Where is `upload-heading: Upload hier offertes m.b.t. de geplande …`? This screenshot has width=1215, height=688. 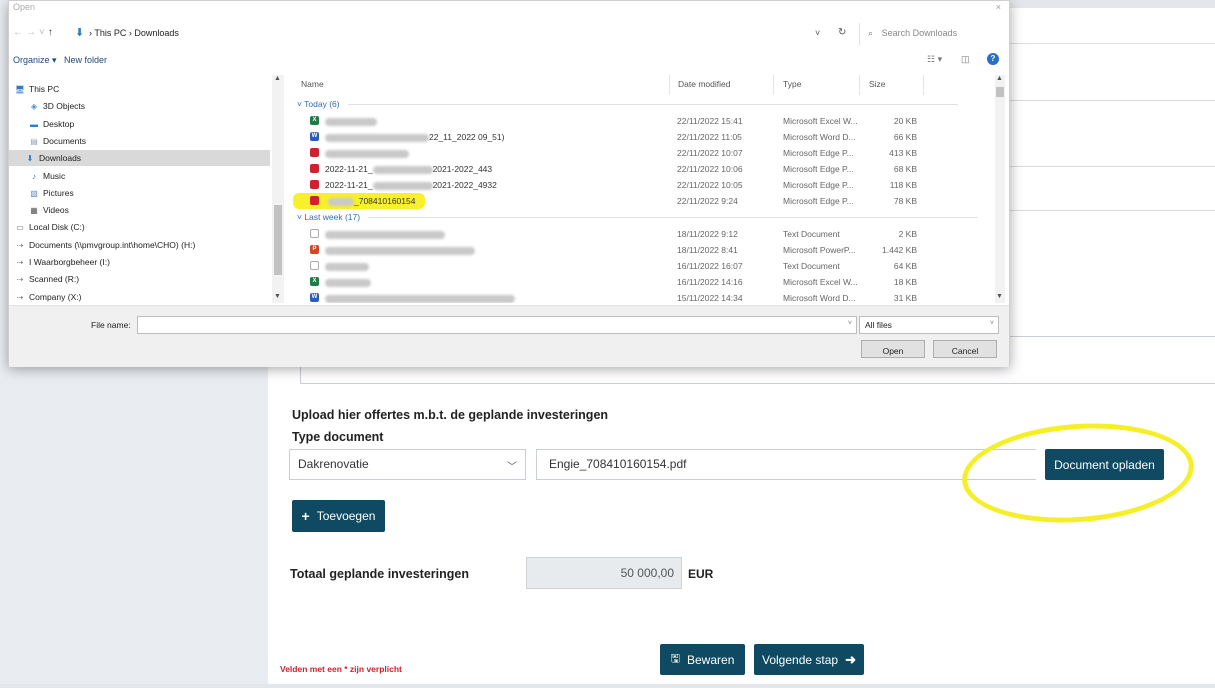 upload-heading: Upload hier offertes m.b.t. de geplande … is located at coordinates (450, 415).